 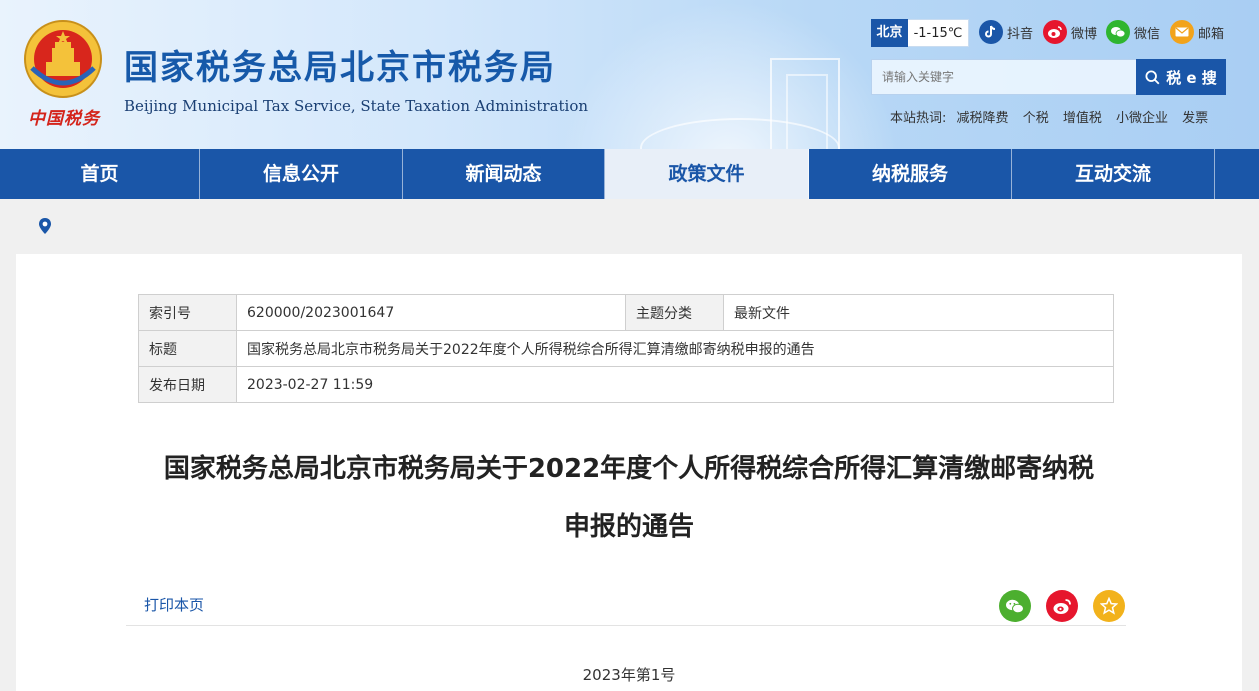 I want to click on hot-words-label: 本站热词:, so click(x=918, y=118).